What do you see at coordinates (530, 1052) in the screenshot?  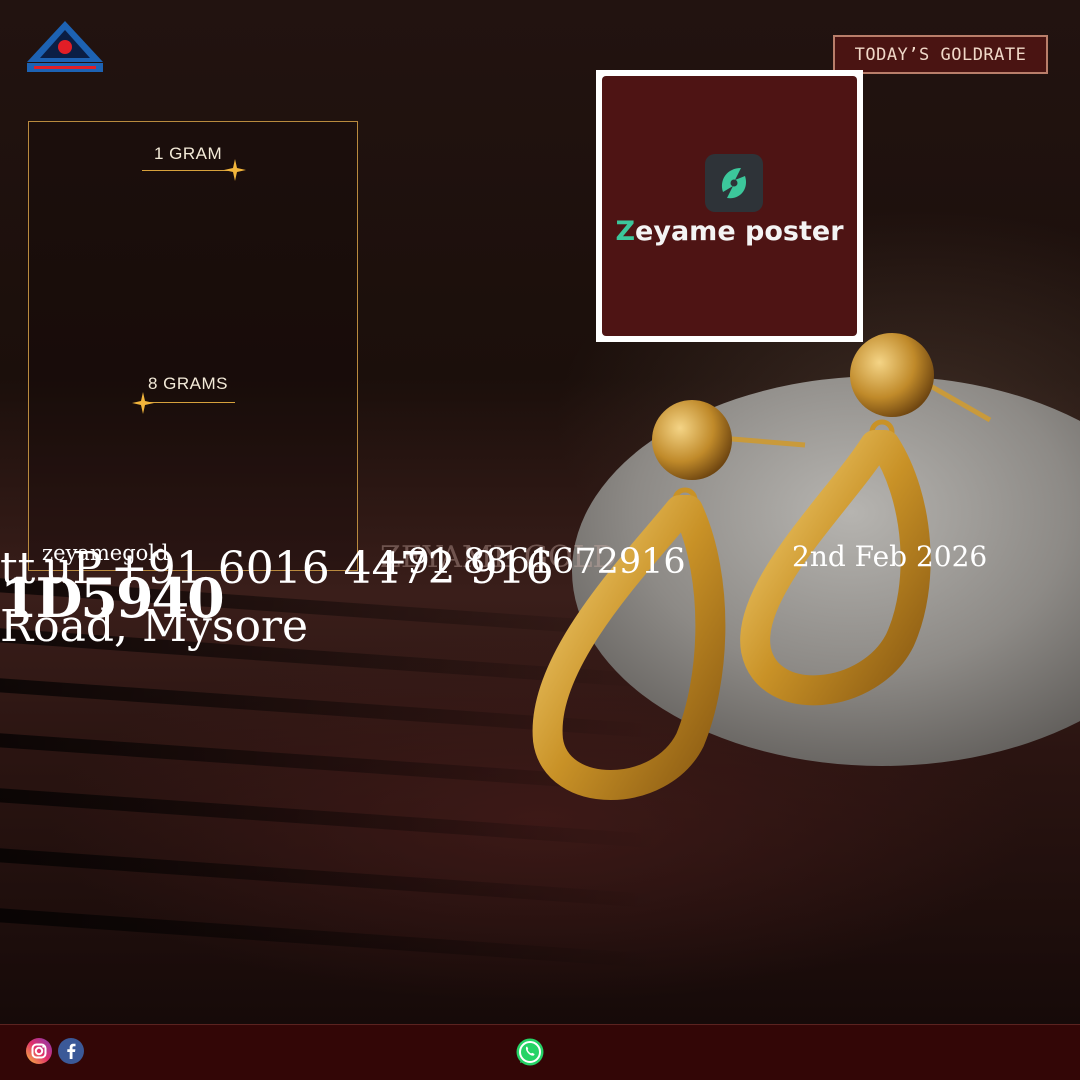 I see `whatsapp-icon` at bounding box center [530, 1052].